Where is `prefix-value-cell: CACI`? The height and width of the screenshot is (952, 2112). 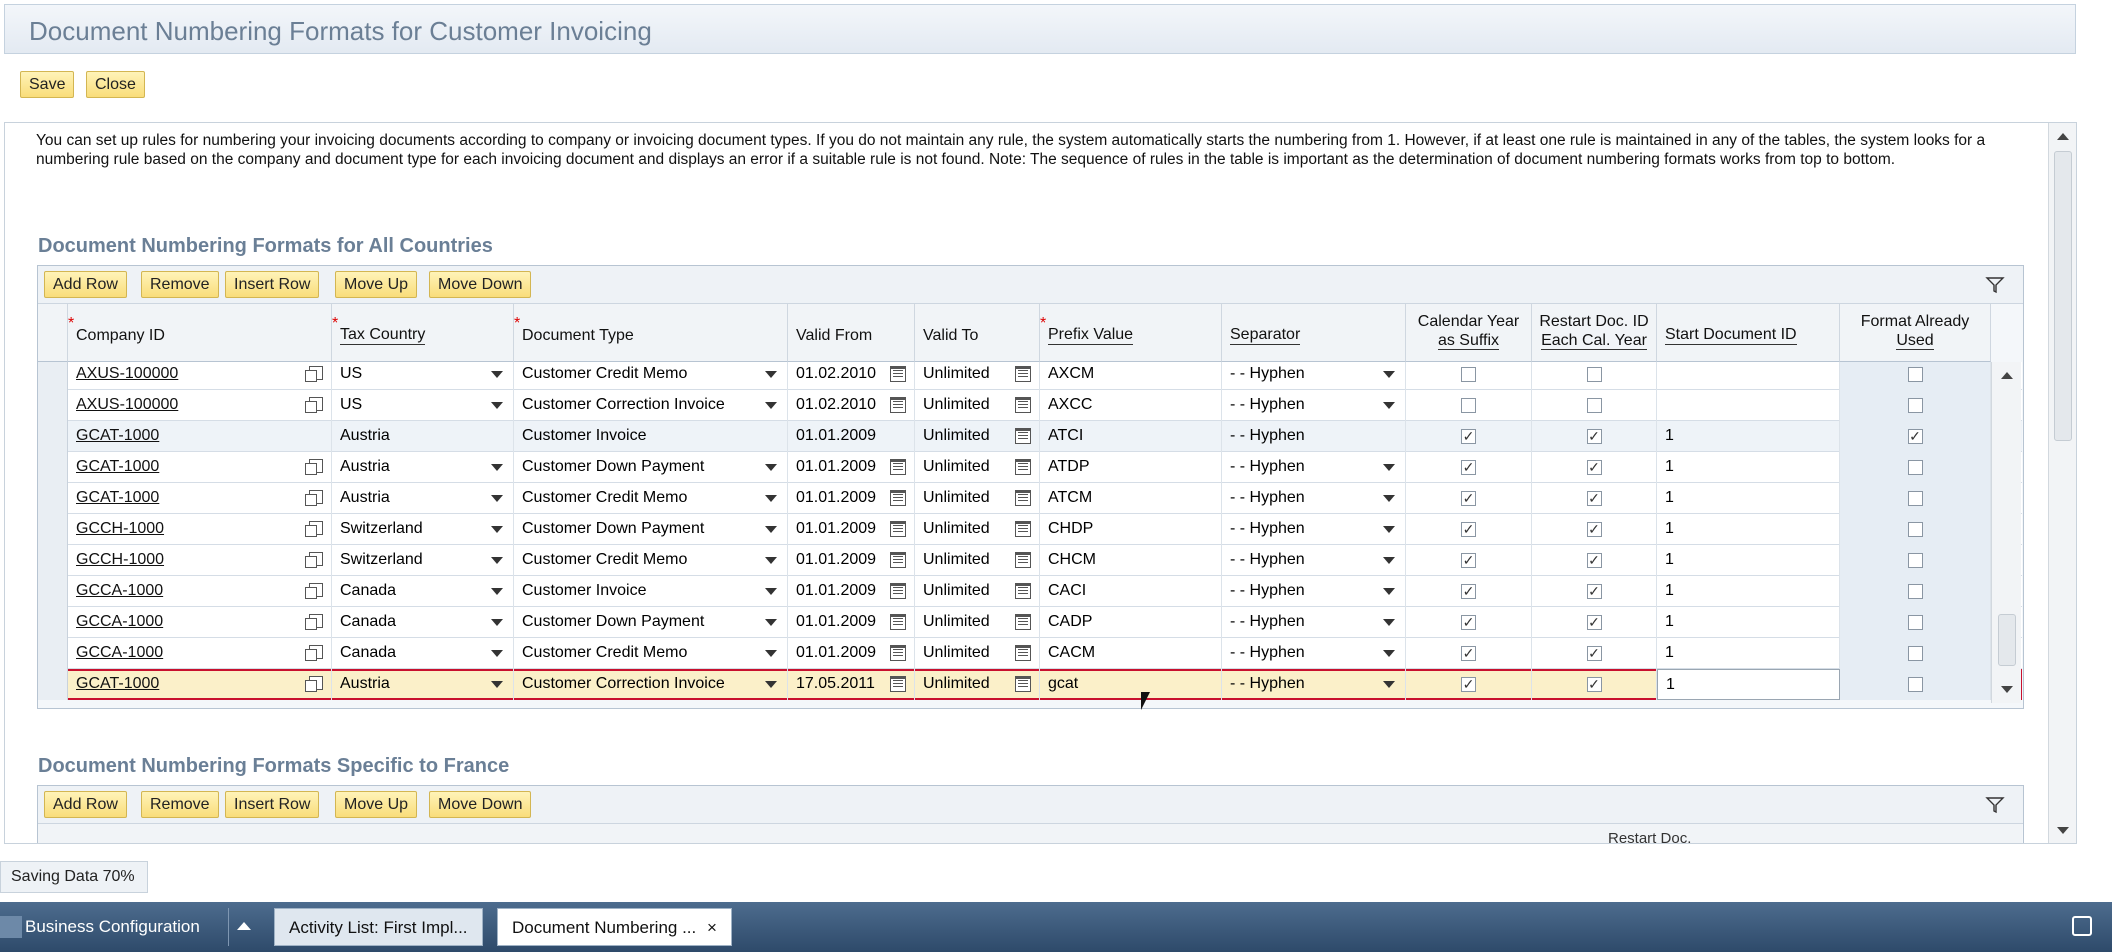 prefix-value-cell: CACI is located at coordinates (1131, 591).